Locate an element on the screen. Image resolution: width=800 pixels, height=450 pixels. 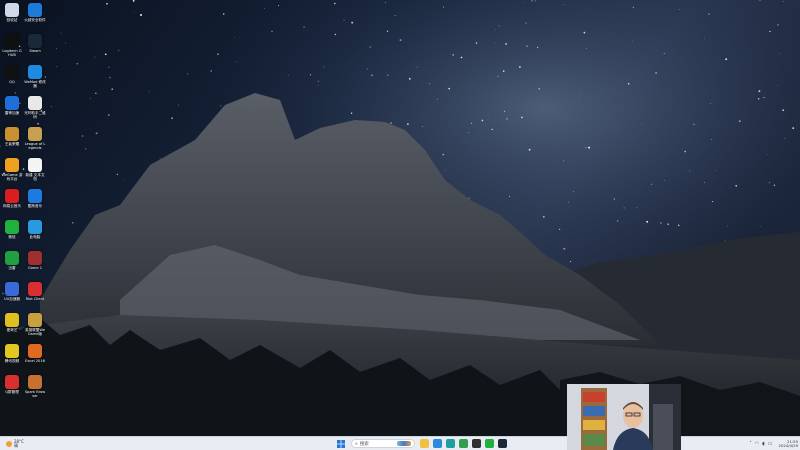
iqiyi-icon is located at coordinates (12, 320).